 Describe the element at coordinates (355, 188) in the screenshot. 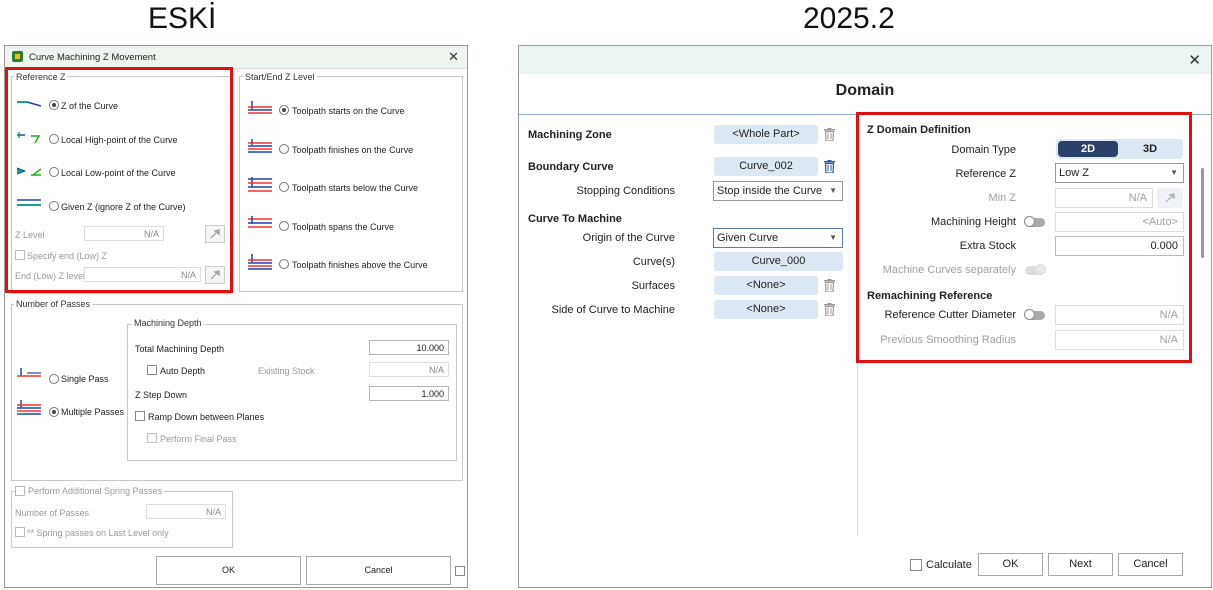

I see `starts-below-curve-label: Toolpath starts below the Curve` at that location.